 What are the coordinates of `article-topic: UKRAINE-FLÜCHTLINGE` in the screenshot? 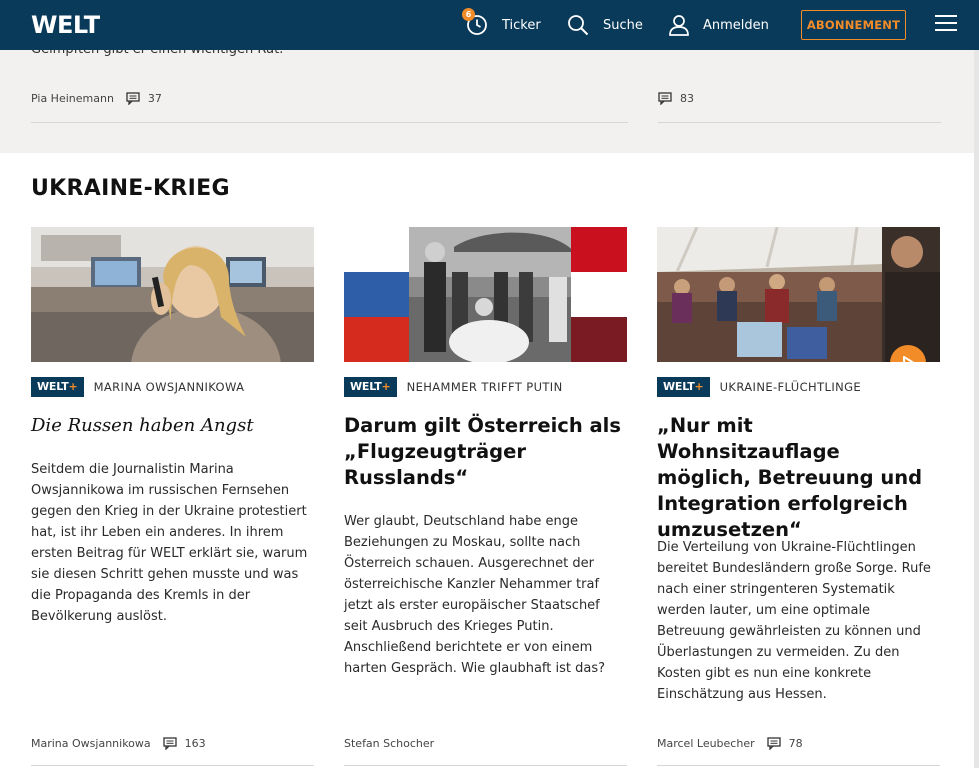 It's located at (791, 387).